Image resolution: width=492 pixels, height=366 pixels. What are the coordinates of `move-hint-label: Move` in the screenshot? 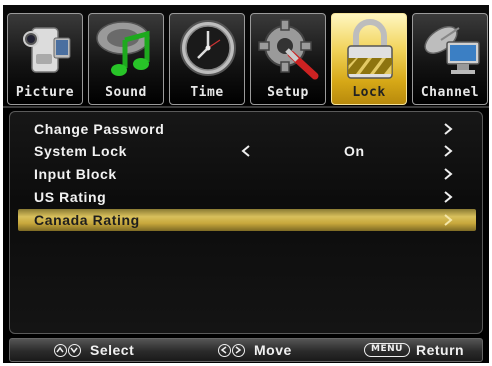 It's located at (273, 350).